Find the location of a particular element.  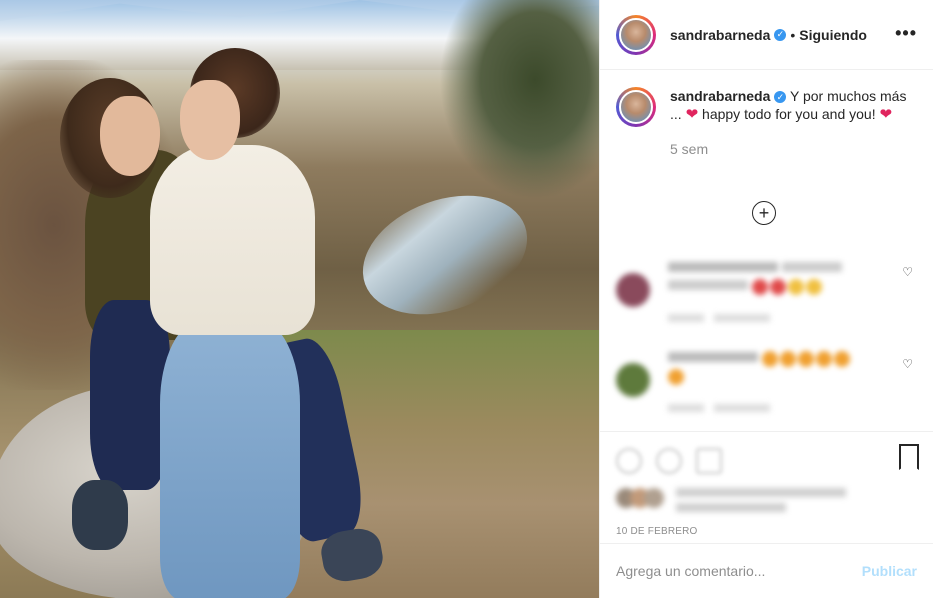

caption-avatar-image is located at coordinates (636, 107).